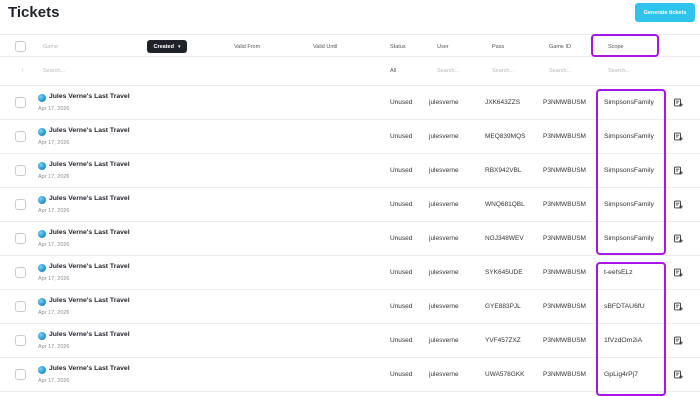  I want to click on select-all-checkbox, so click(20, 46).